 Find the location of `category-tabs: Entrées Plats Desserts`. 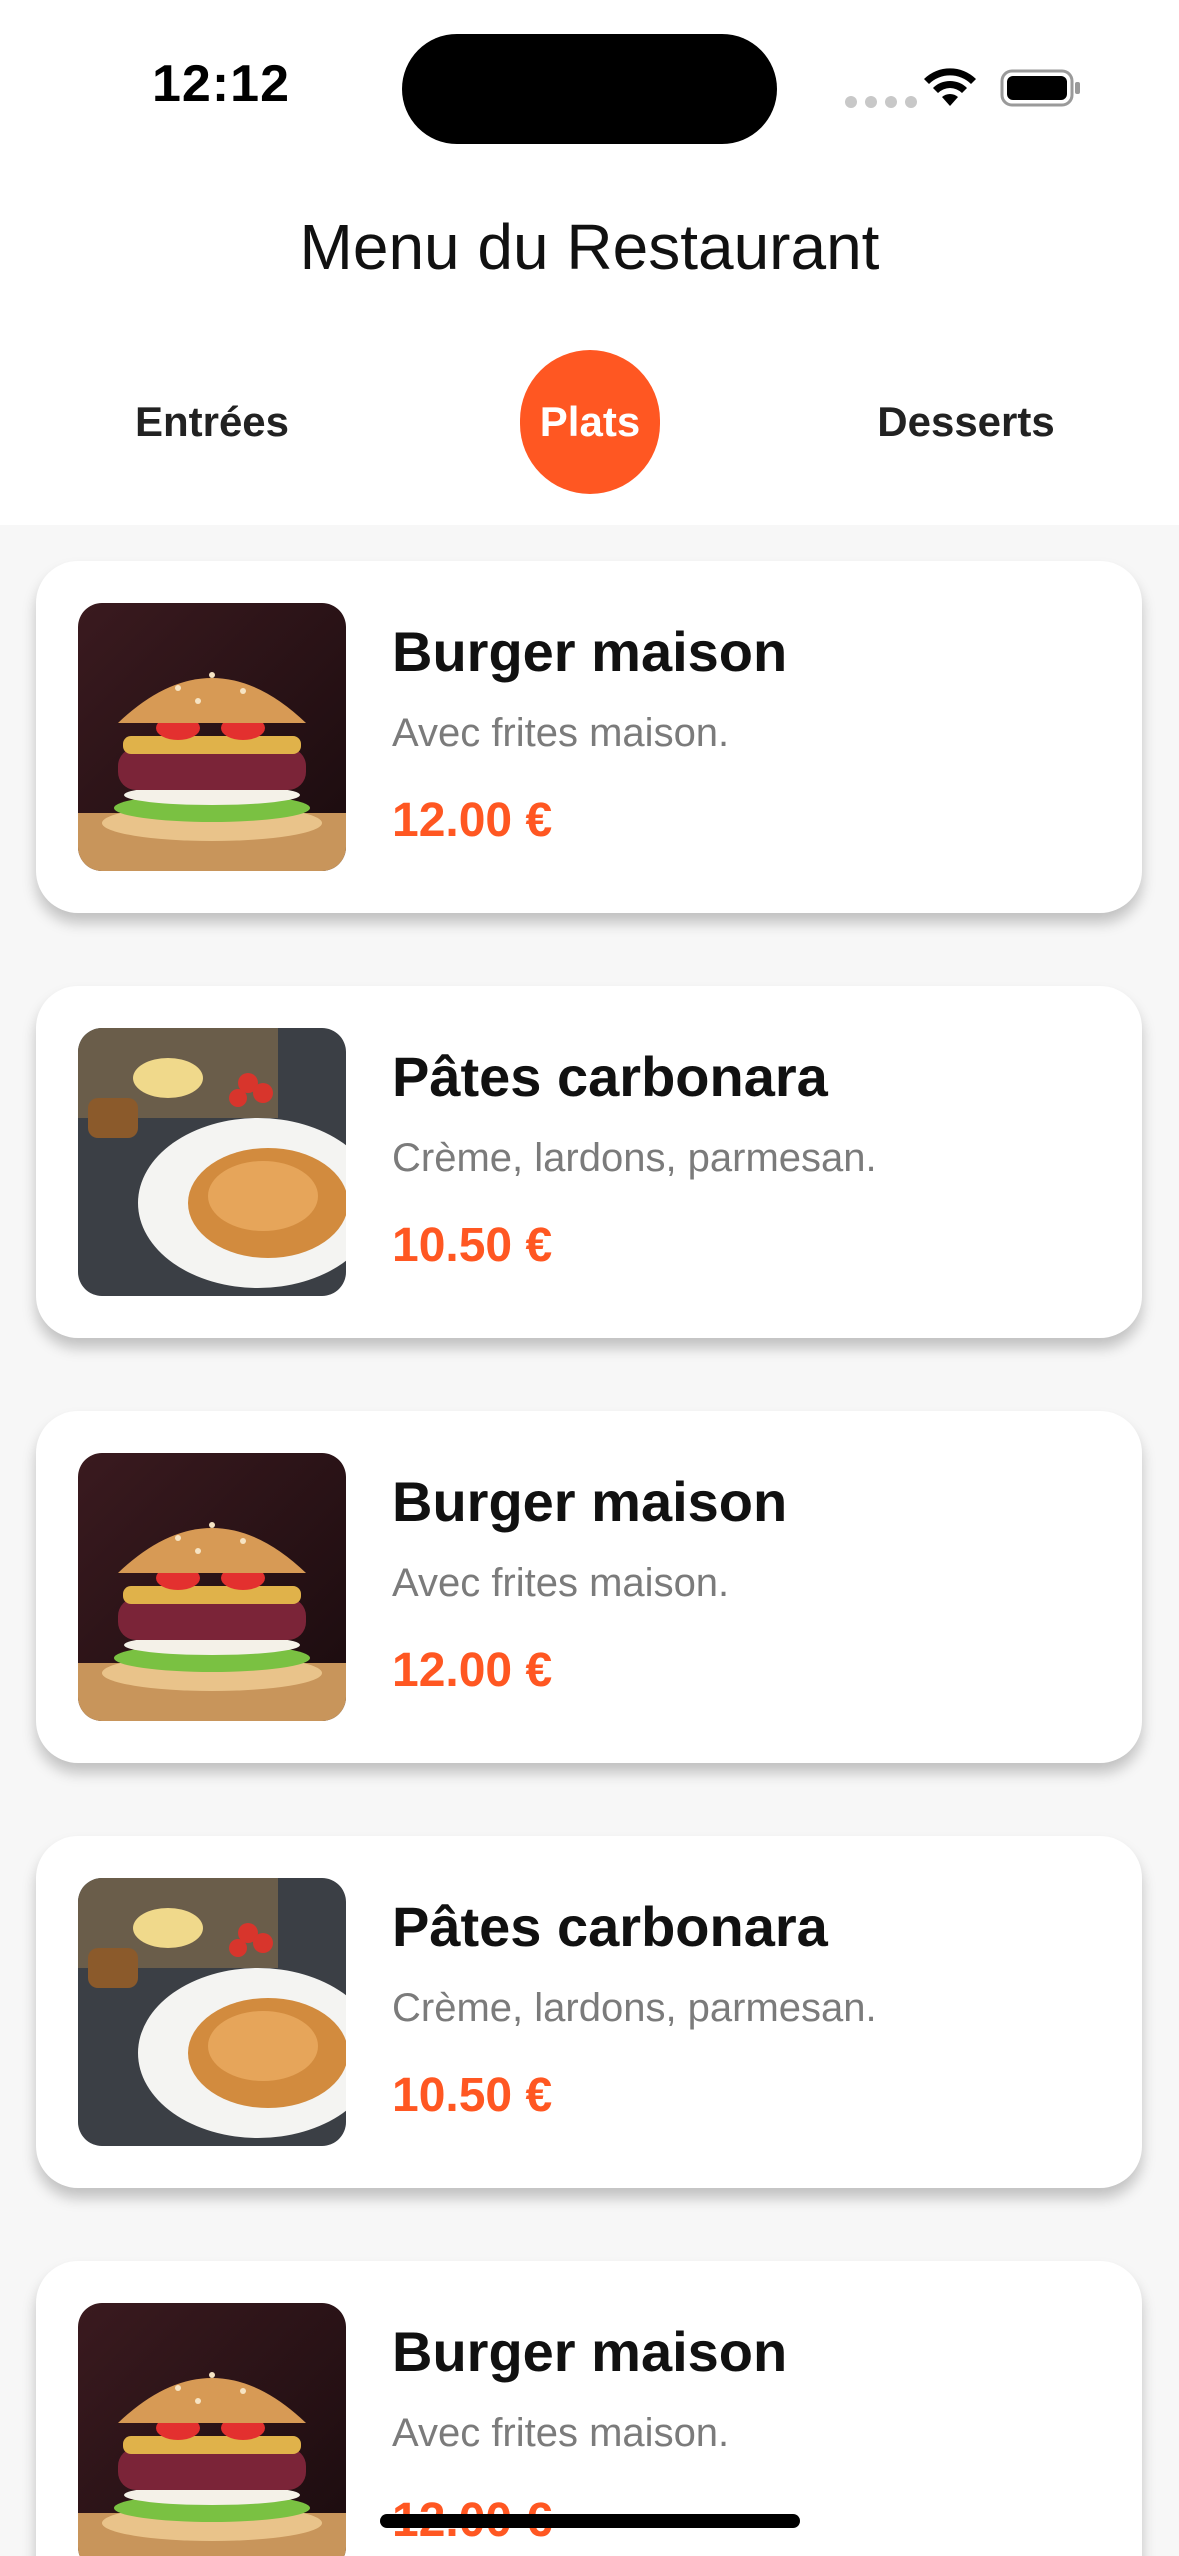

category-tabs: Entrées Plats Desserts is located at coordinates (589, 422).